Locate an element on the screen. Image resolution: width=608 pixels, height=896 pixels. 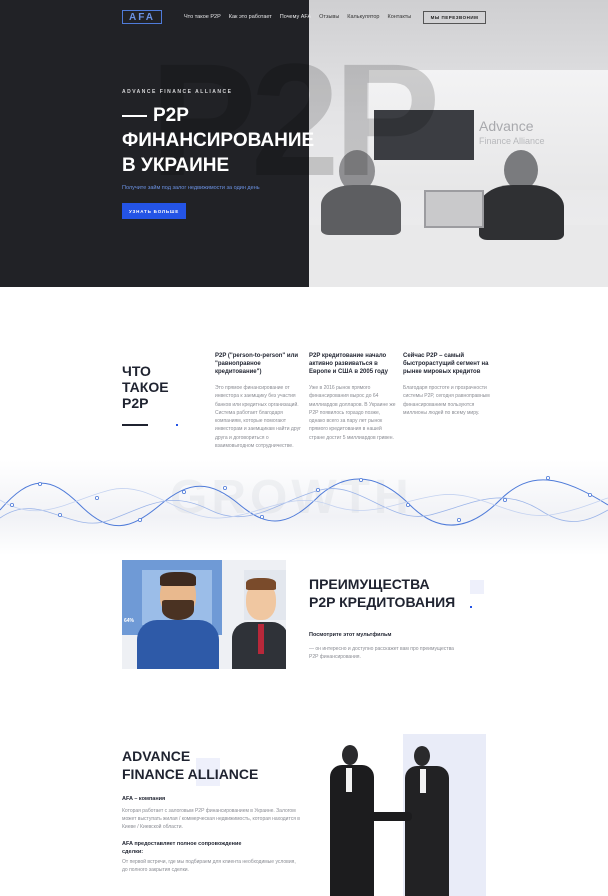
advantages-title-line1: ПРЕИМУЩЕСТВА is located at coordinates (369, 584).